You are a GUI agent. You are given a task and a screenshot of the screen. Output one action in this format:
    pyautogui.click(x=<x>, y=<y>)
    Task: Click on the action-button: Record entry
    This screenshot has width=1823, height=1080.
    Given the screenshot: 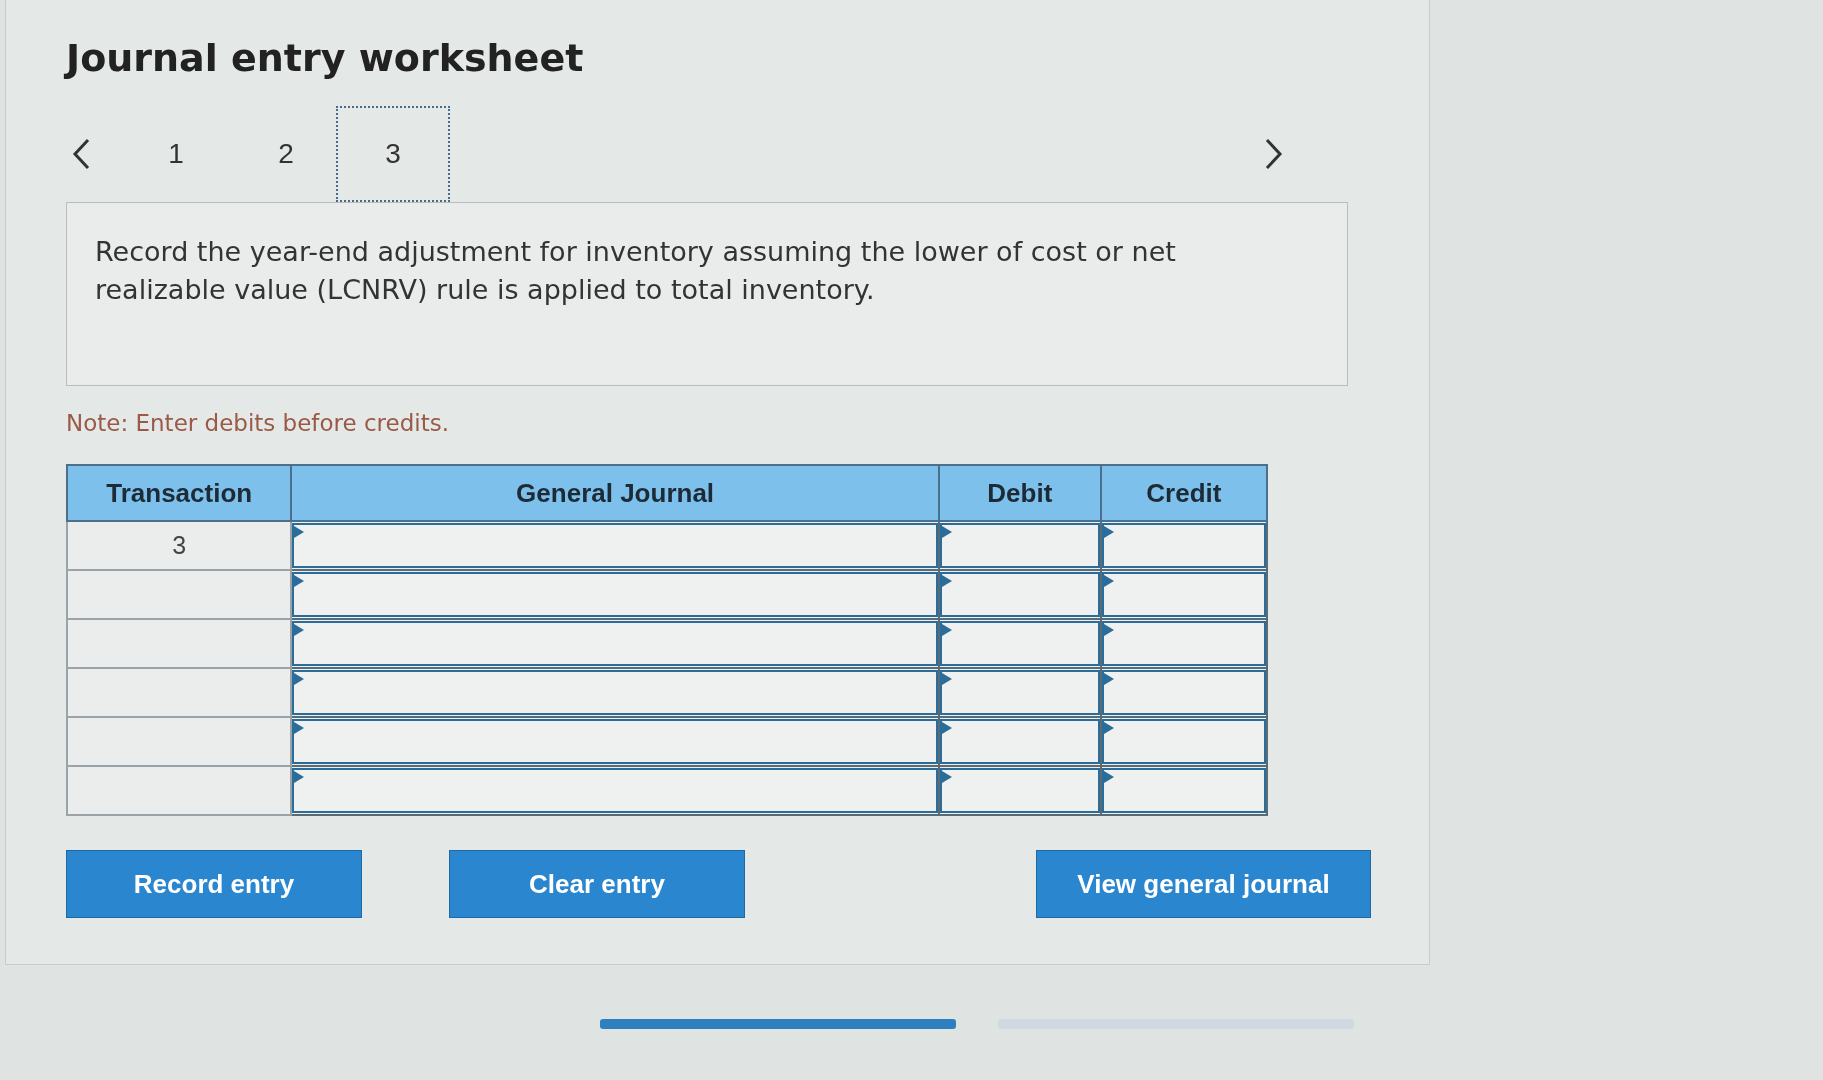 What is the action you would take?
    pyautogui.click(x=214, y=884)
    